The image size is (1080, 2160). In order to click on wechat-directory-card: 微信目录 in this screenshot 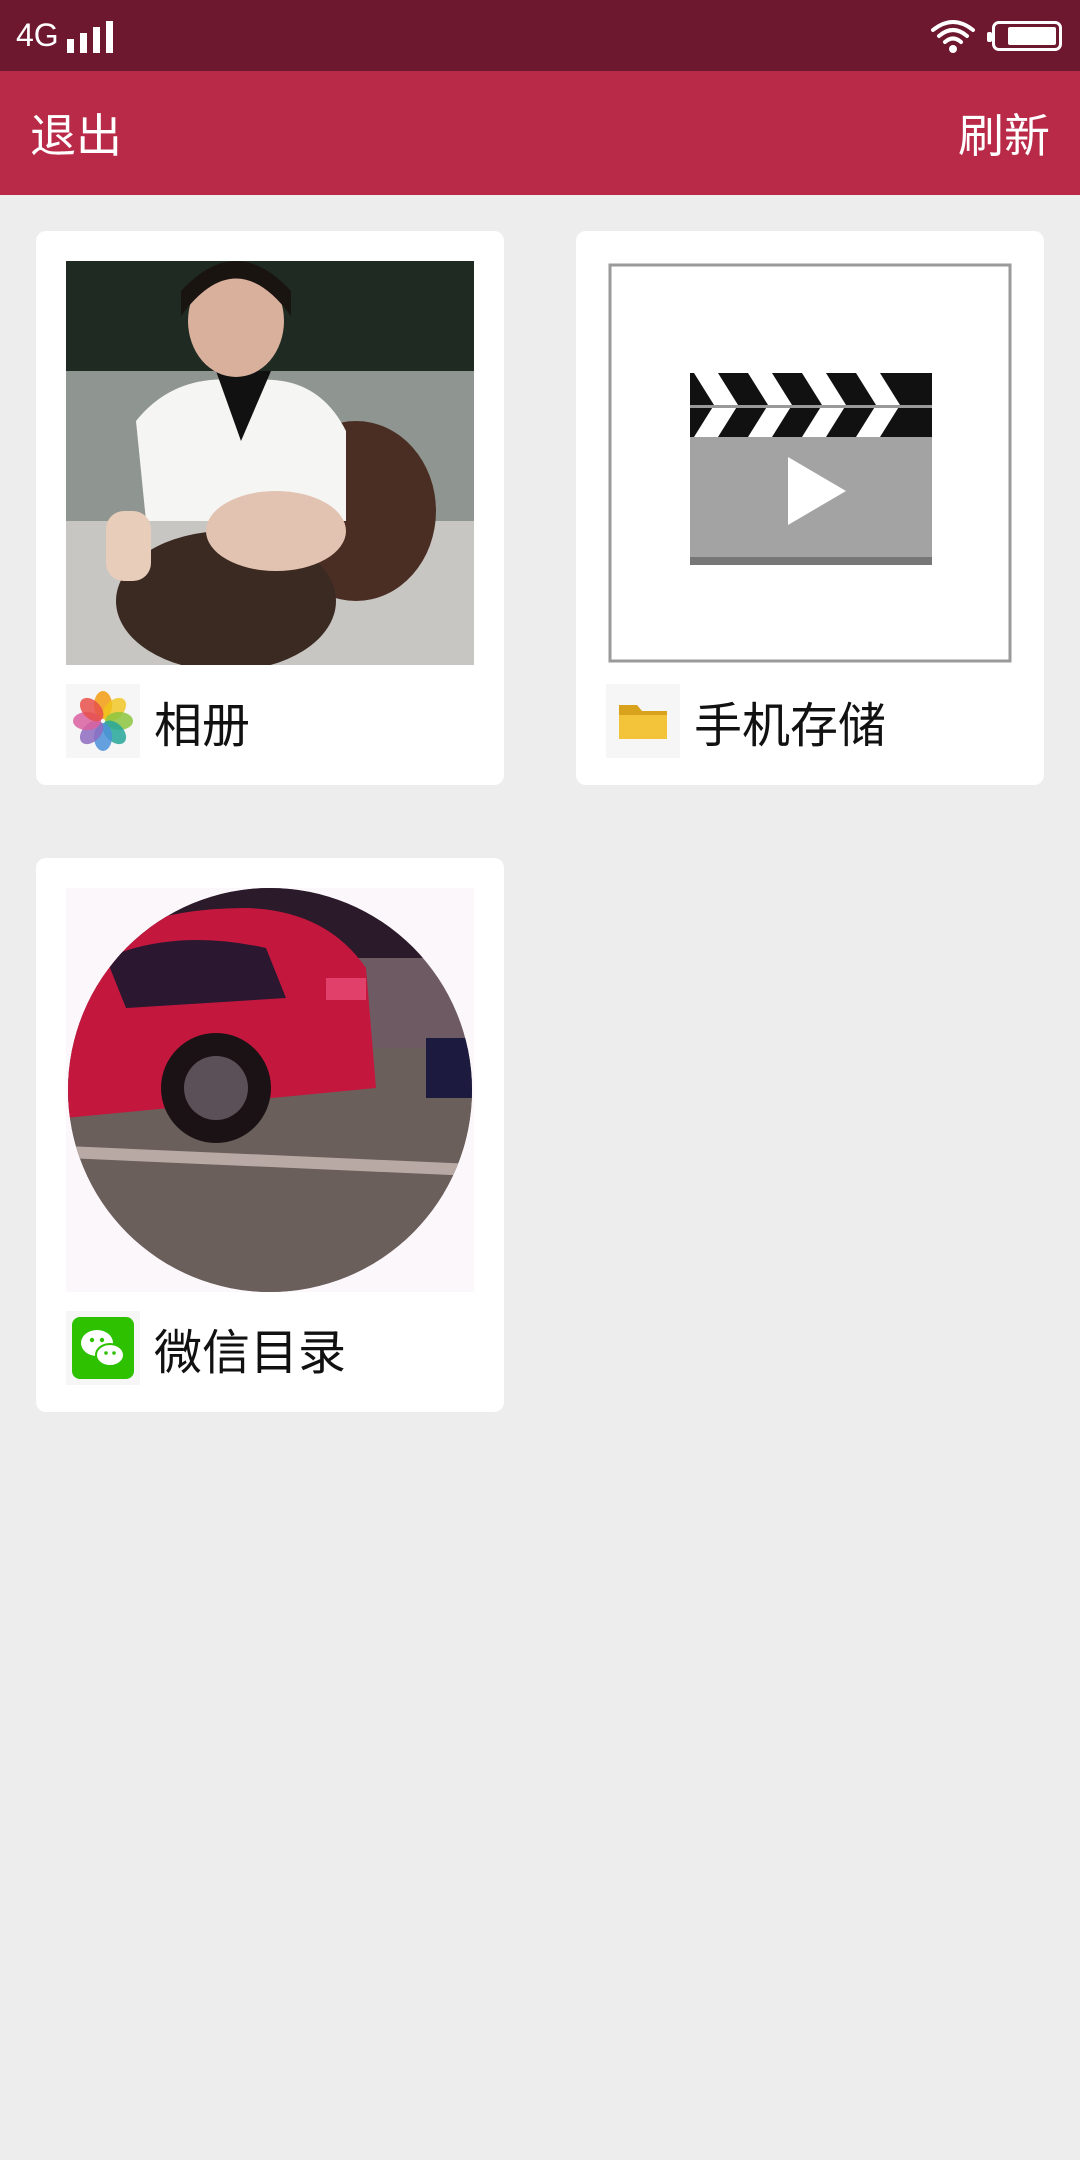, I will do `click(270, 1135)`.